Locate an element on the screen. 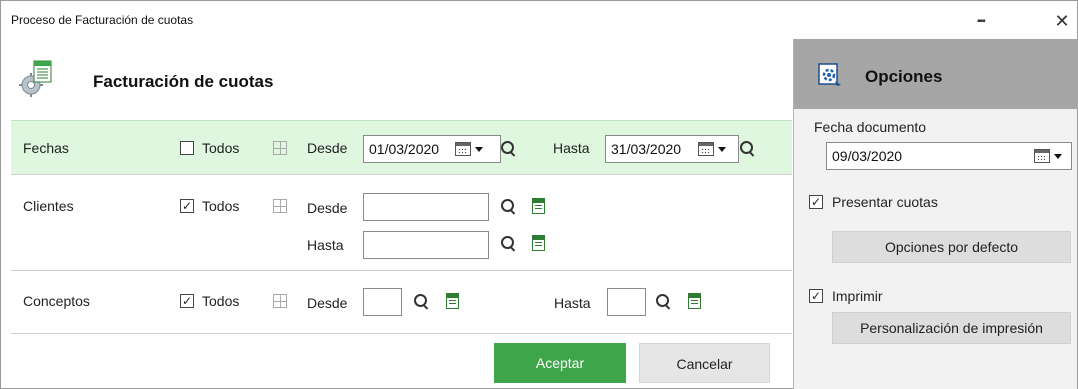  clientes-hasta-label: Hasta is located at coordinates (325, 245).